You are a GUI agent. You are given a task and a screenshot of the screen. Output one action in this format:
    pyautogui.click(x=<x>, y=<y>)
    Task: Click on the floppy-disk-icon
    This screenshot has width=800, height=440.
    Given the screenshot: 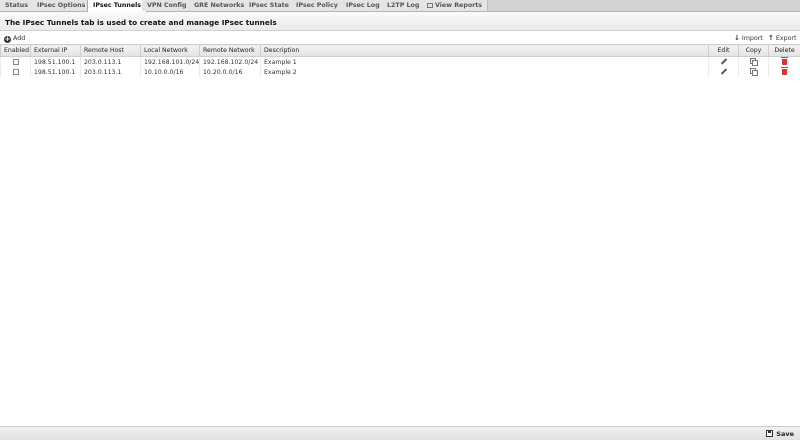 What is the action you would take?
    pyautogui.click(x=770, y=433)
    